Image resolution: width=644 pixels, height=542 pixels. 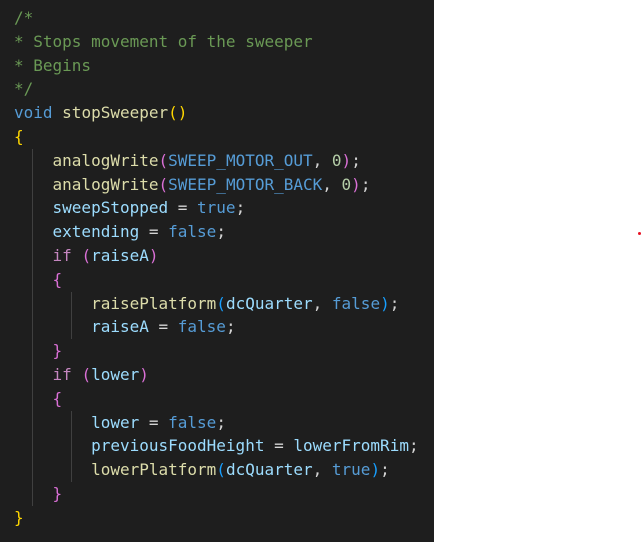 I want to click on code-line: * Begins, so click(x=216, y=66).